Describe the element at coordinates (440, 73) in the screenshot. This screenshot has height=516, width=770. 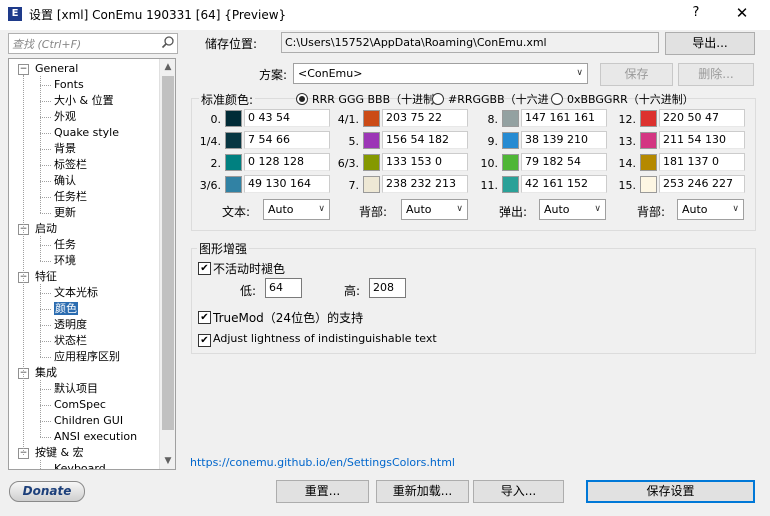
I see `scheme-select: <ConEmu> ∨` at that location.